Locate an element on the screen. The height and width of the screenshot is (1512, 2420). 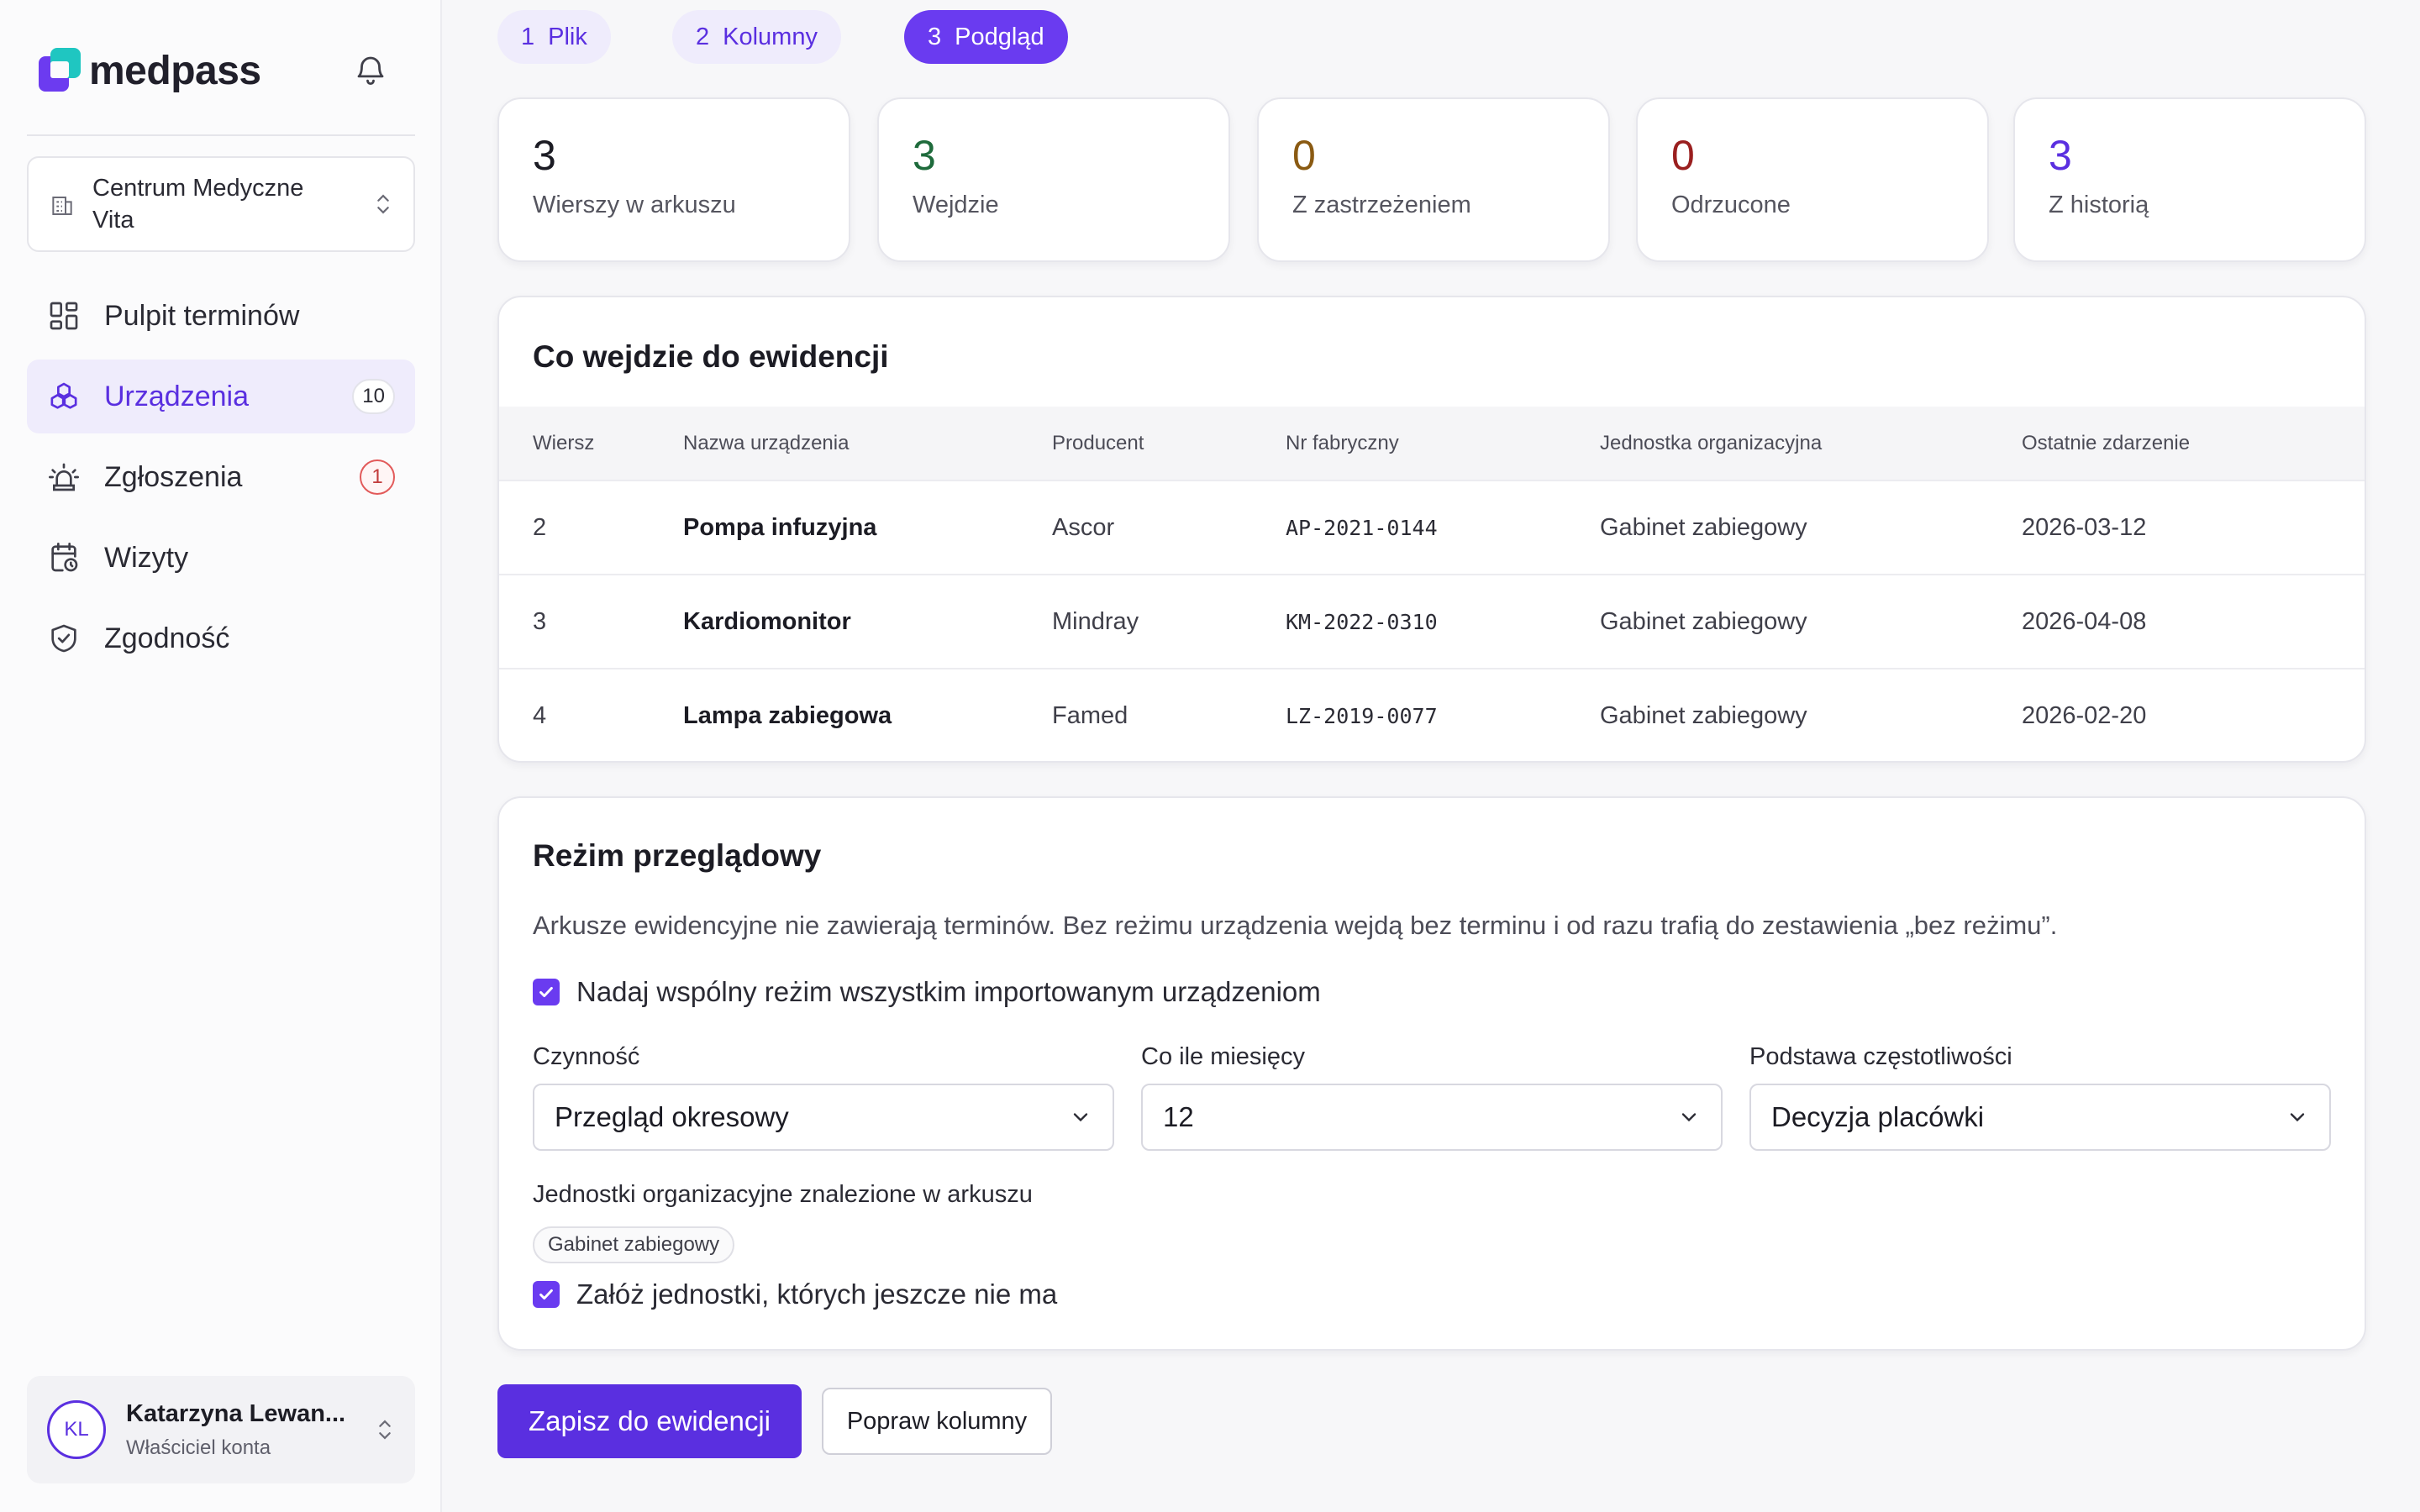
checkbox-label: Załóż jednostki, których jeszcze nie ma is located at coordinates (817, 1294).